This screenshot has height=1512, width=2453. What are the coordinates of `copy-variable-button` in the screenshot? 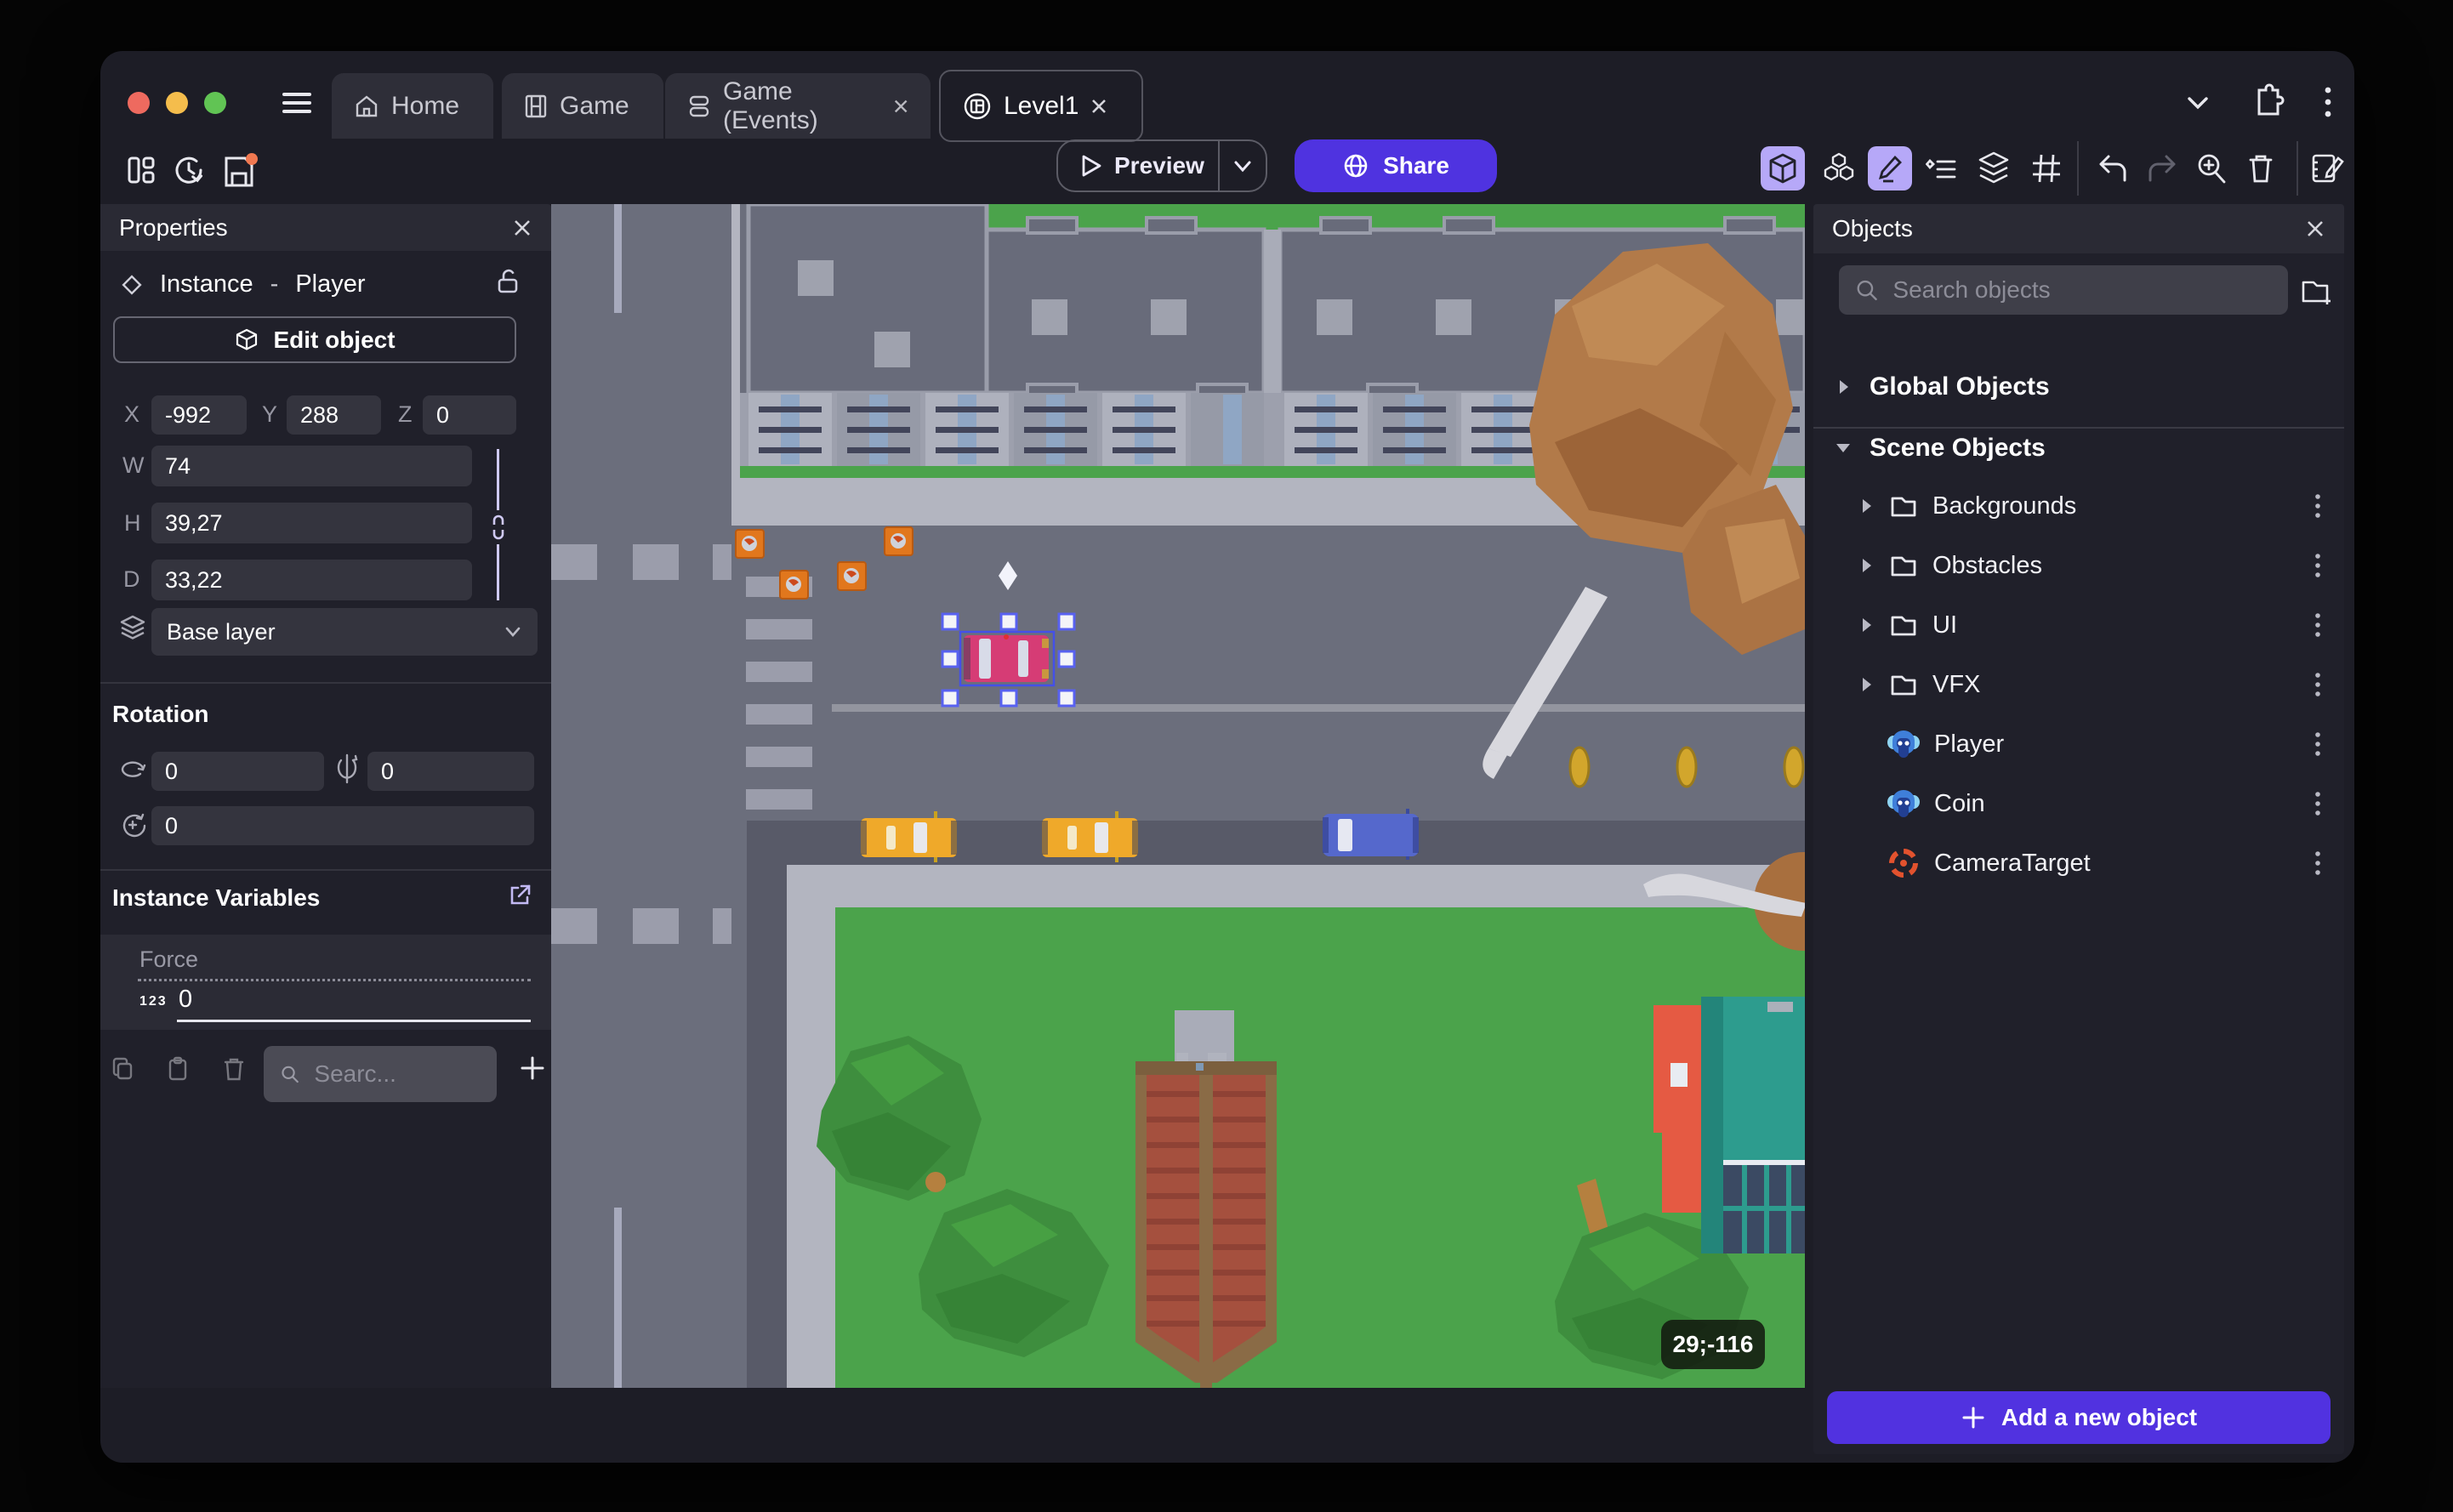 It's located at (122, 1069).